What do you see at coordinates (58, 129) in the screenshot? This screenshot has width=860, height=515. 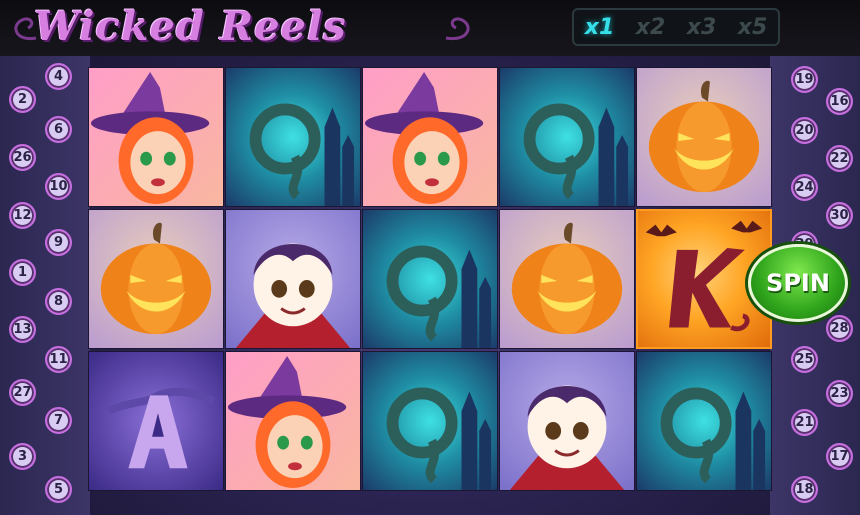 I see `payline-badge: 6` at bounding box center [58, 129].